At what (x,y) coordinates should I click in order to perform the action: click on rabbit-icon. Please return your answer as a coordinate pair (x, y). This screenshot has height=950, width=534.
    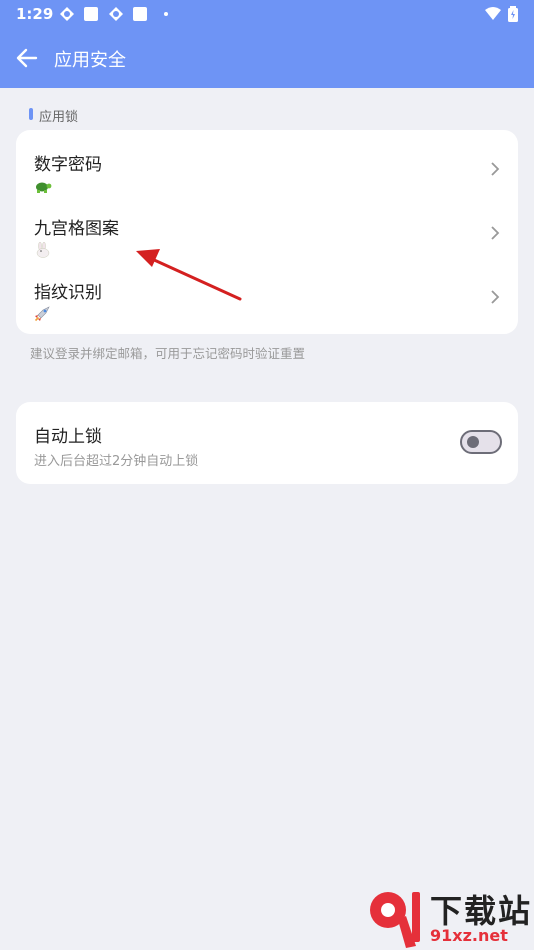
    Looking at the image, I should click on (43, 250).